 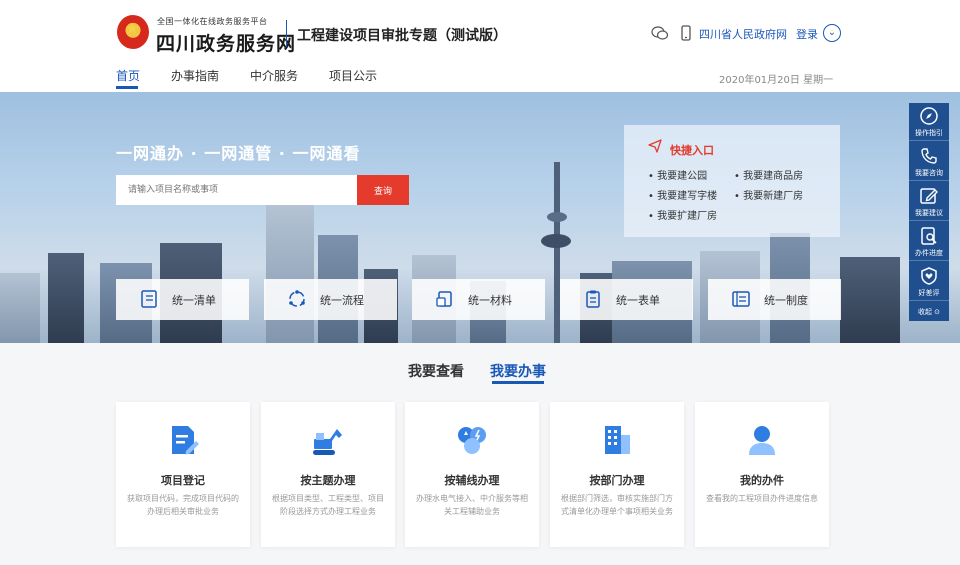 I want to click on shield-heart-icon, so click(x=929, y=276).